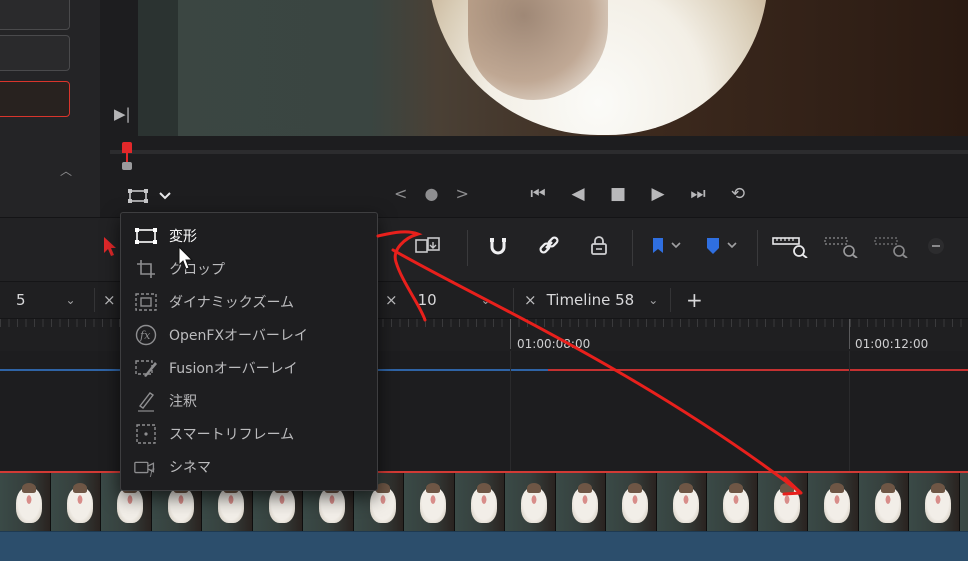 Image resolution: width=968 pixels, height=561 pixels. I want to click on mouse-cursor-icon, so click(186, 258).